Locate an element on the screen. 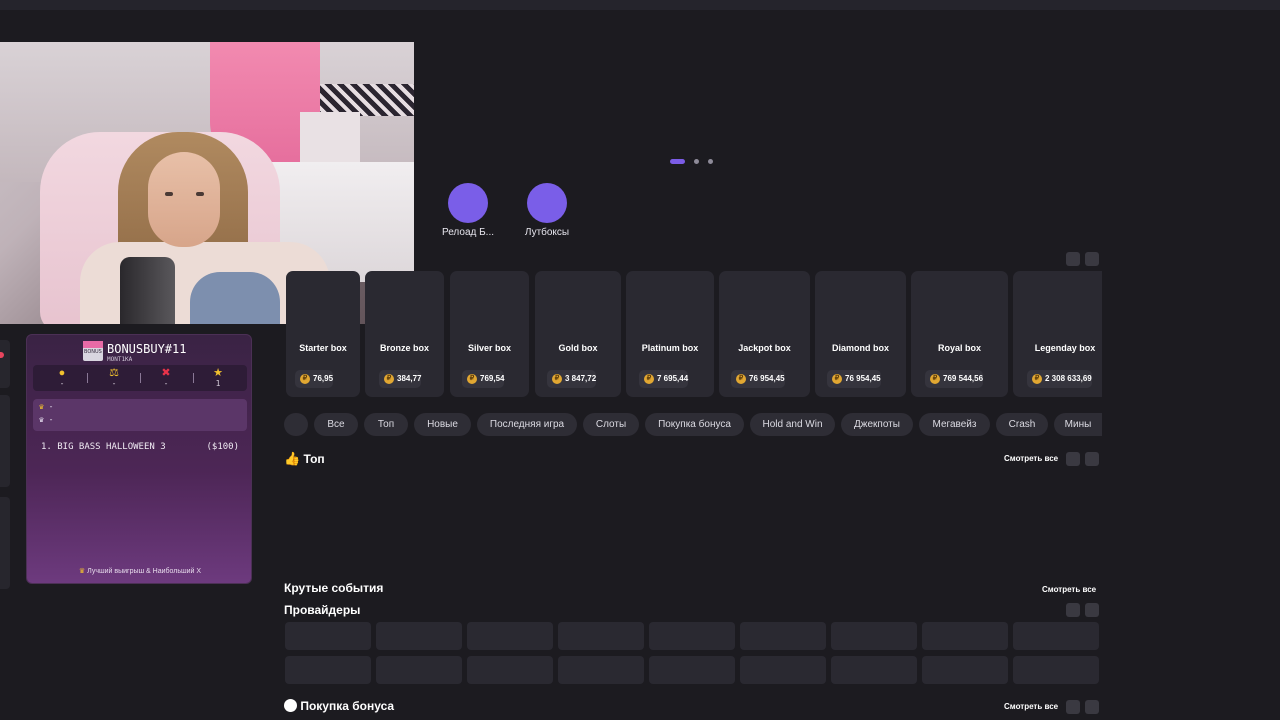 This screenshot has width=1280, height=720. bonus-entry-name: 1. BIG BASS HALLOWEEN 3 is located at coordinates (103, 447).